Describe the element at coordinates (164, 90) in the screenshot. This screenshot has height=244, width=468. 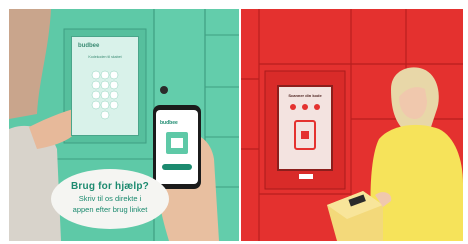
I see `kiosk-camera` at that location.